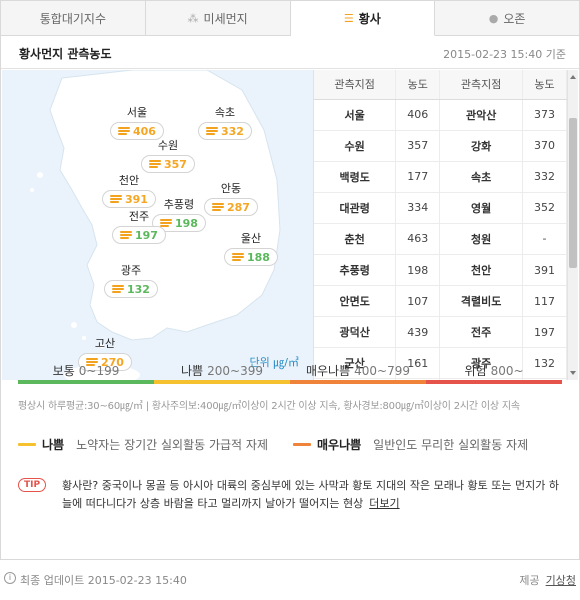 Image resolution: width=580 pixels, height=600 pixels. What do you see at coordinates (418, 301) in the screenshot?
I see `concentration-cell: 107` at bounding box center [418, 301].